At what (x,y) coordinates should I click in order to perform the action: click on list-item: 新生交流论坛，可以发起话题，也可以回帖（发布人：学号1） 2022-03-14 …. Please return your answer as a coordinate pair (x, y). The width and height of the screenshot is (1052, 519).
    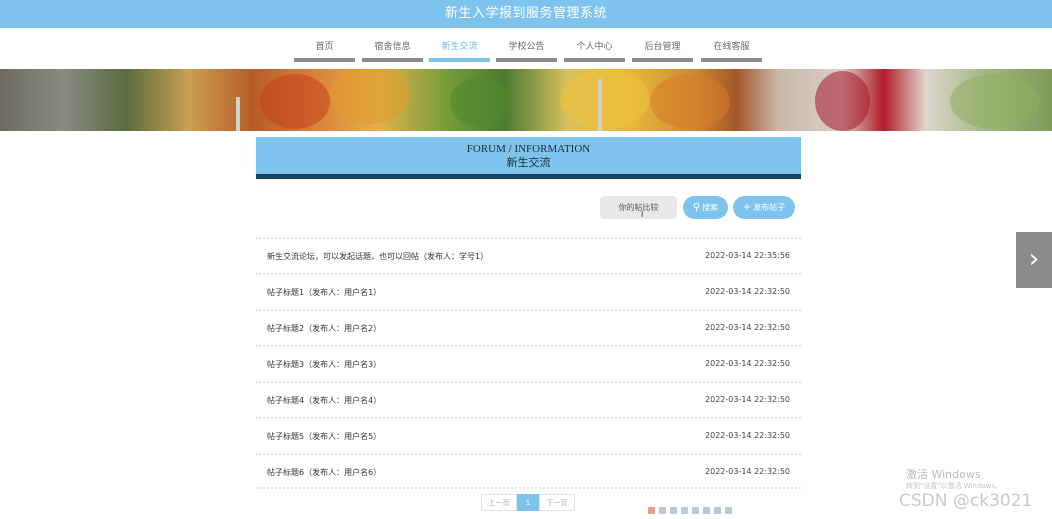
    Looking at the image, I should click on (528, 255).